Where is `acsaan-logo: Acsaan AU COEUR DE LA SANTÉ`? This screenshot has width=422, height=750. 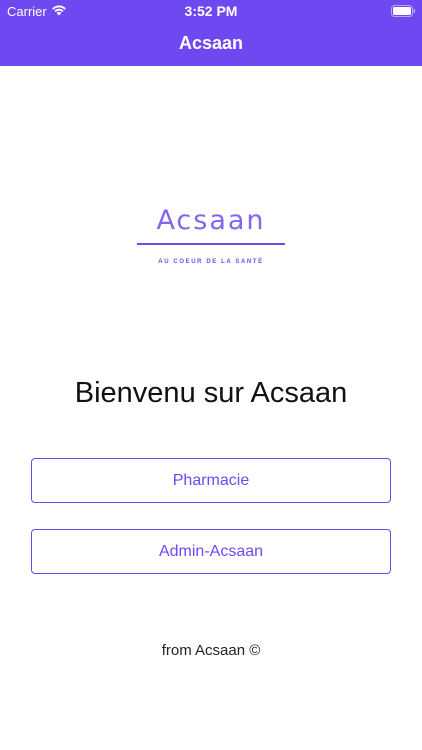
acsaan-logo: Acsaan AU COEUR DE LA SANTÉ is located at coordinates (211, 236).